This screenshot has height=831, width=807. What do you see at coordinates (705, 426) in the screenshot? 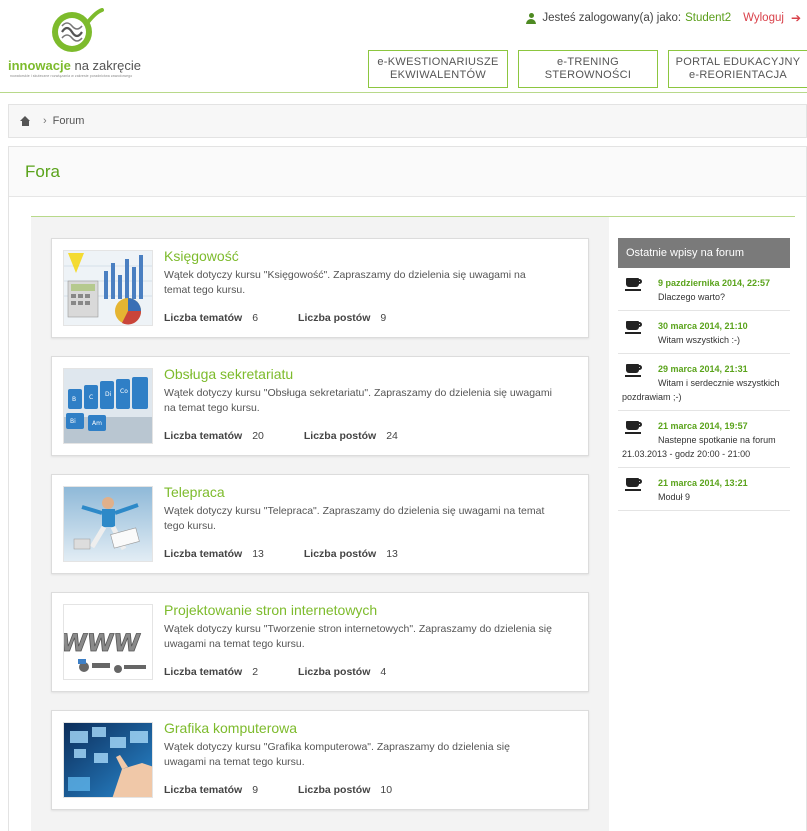
I see `post-date: 21 marca 2014, 19:57` at bounding box center [705, 426].